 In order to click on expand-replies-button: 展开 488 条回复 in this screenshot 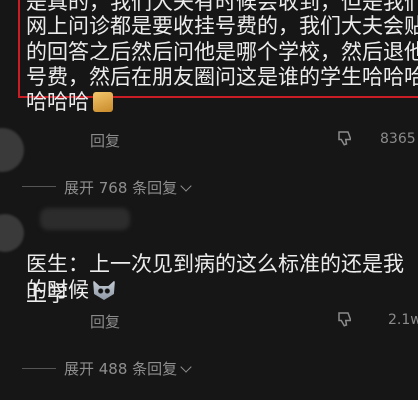, I will do `click(128, 368)`.